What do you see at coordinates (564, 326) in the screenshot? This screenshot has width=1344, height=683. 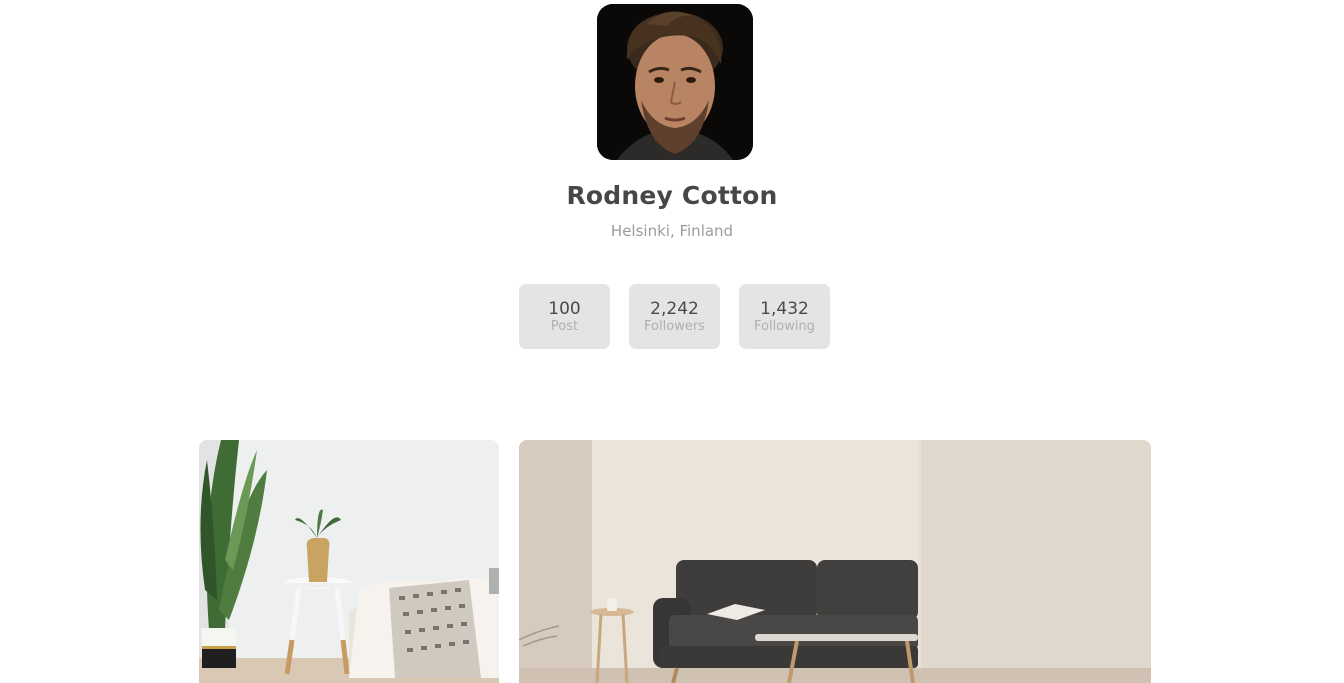 I see `stat-posts-label: Post` at bounding box center [564, 326].